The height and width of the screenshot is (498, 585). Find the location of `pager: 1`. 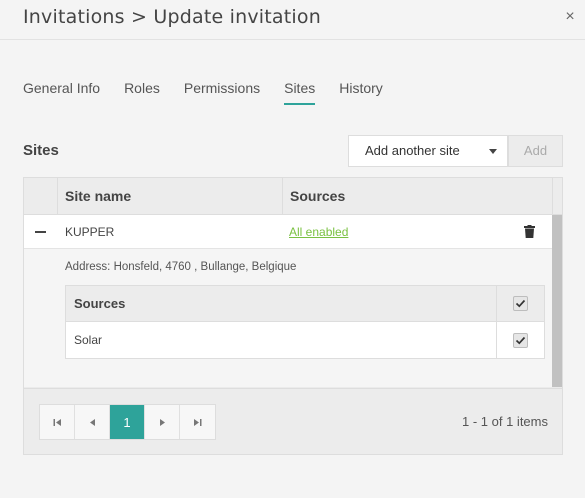

pager: 1 is located at coordinates (127, 422).